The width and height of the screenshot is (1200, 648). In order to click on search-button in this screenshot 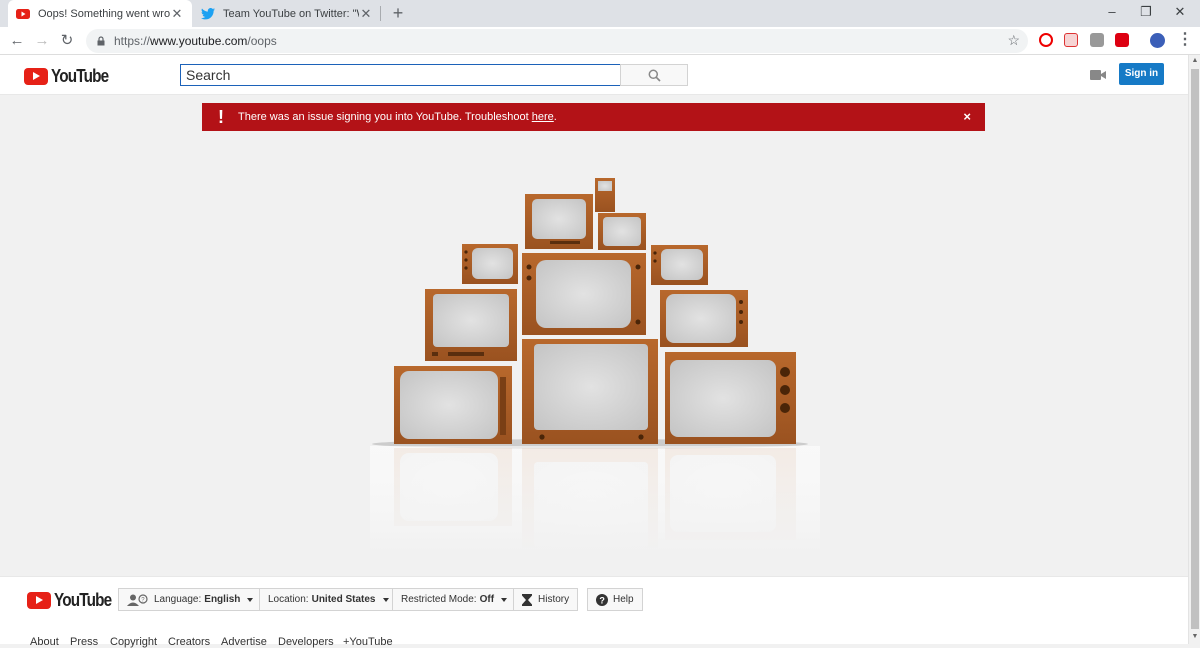, I will do `click(654, 75)`.